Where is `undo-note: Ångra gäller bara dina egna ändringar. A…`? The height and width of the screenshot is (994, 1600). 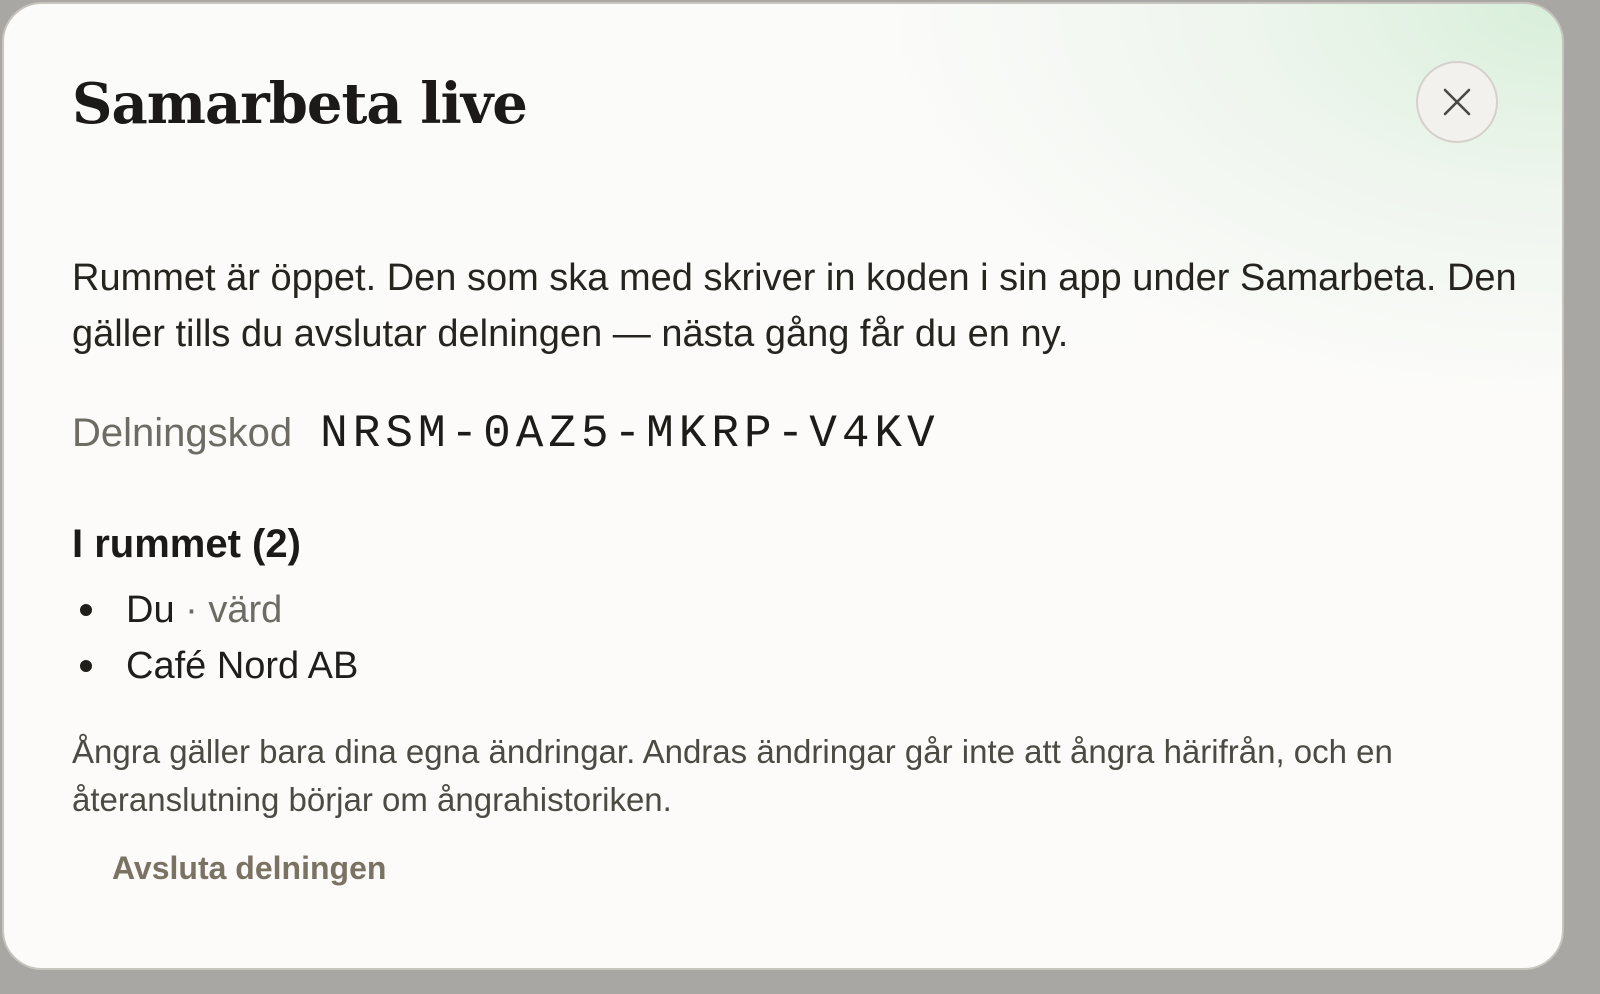
undo-note: Ångra gäller bara dina egna ändringar. A… is located at coordinates (732, 775).